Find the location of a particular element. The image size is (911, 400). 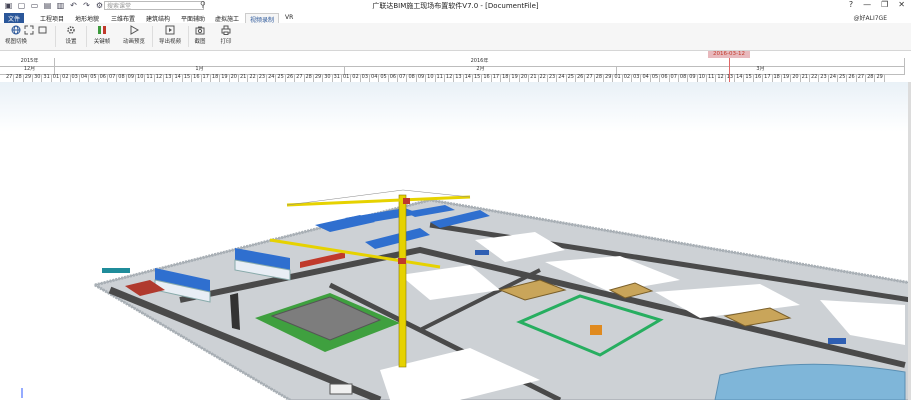

print-button: 打印 is located at coordinates (226, 35).